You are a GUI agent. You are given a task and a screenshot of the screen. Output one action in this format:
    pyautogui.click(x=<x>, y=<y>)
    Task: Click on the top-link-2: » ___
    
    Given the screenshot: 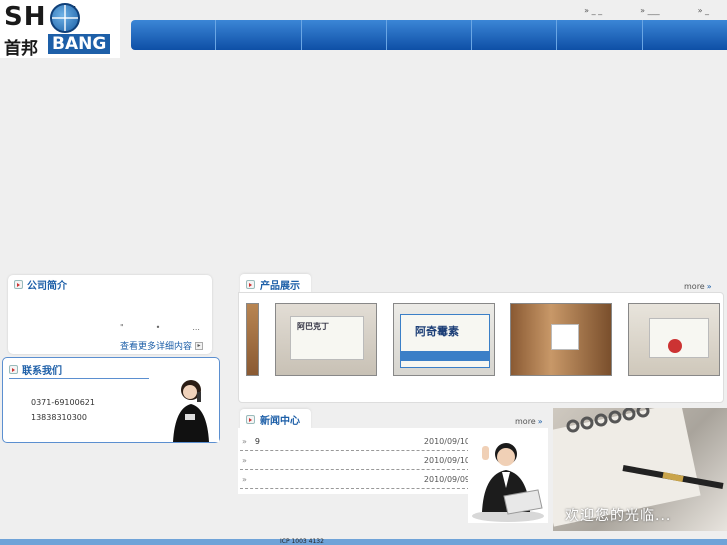 What is the action you would take?
    pyautogui.click(x=649, y=10)
    